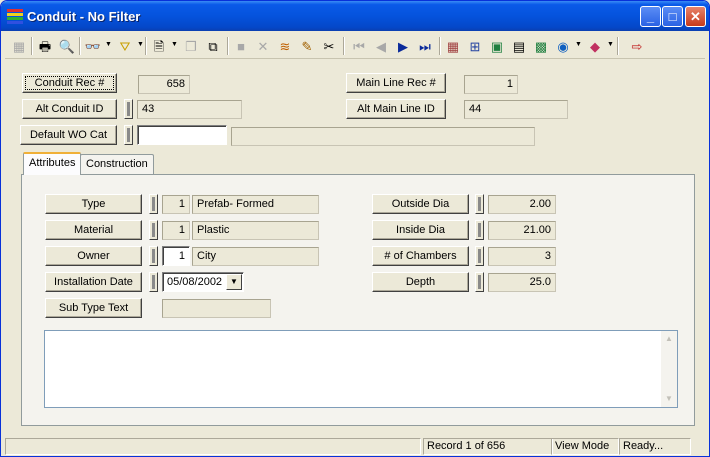 The height and width of the screenshot is (457, 710). What do you see at coordinates (522, 230) in the screenshot?
I see `inside-dia-value: 21.00` at bounding box center [522, 230].